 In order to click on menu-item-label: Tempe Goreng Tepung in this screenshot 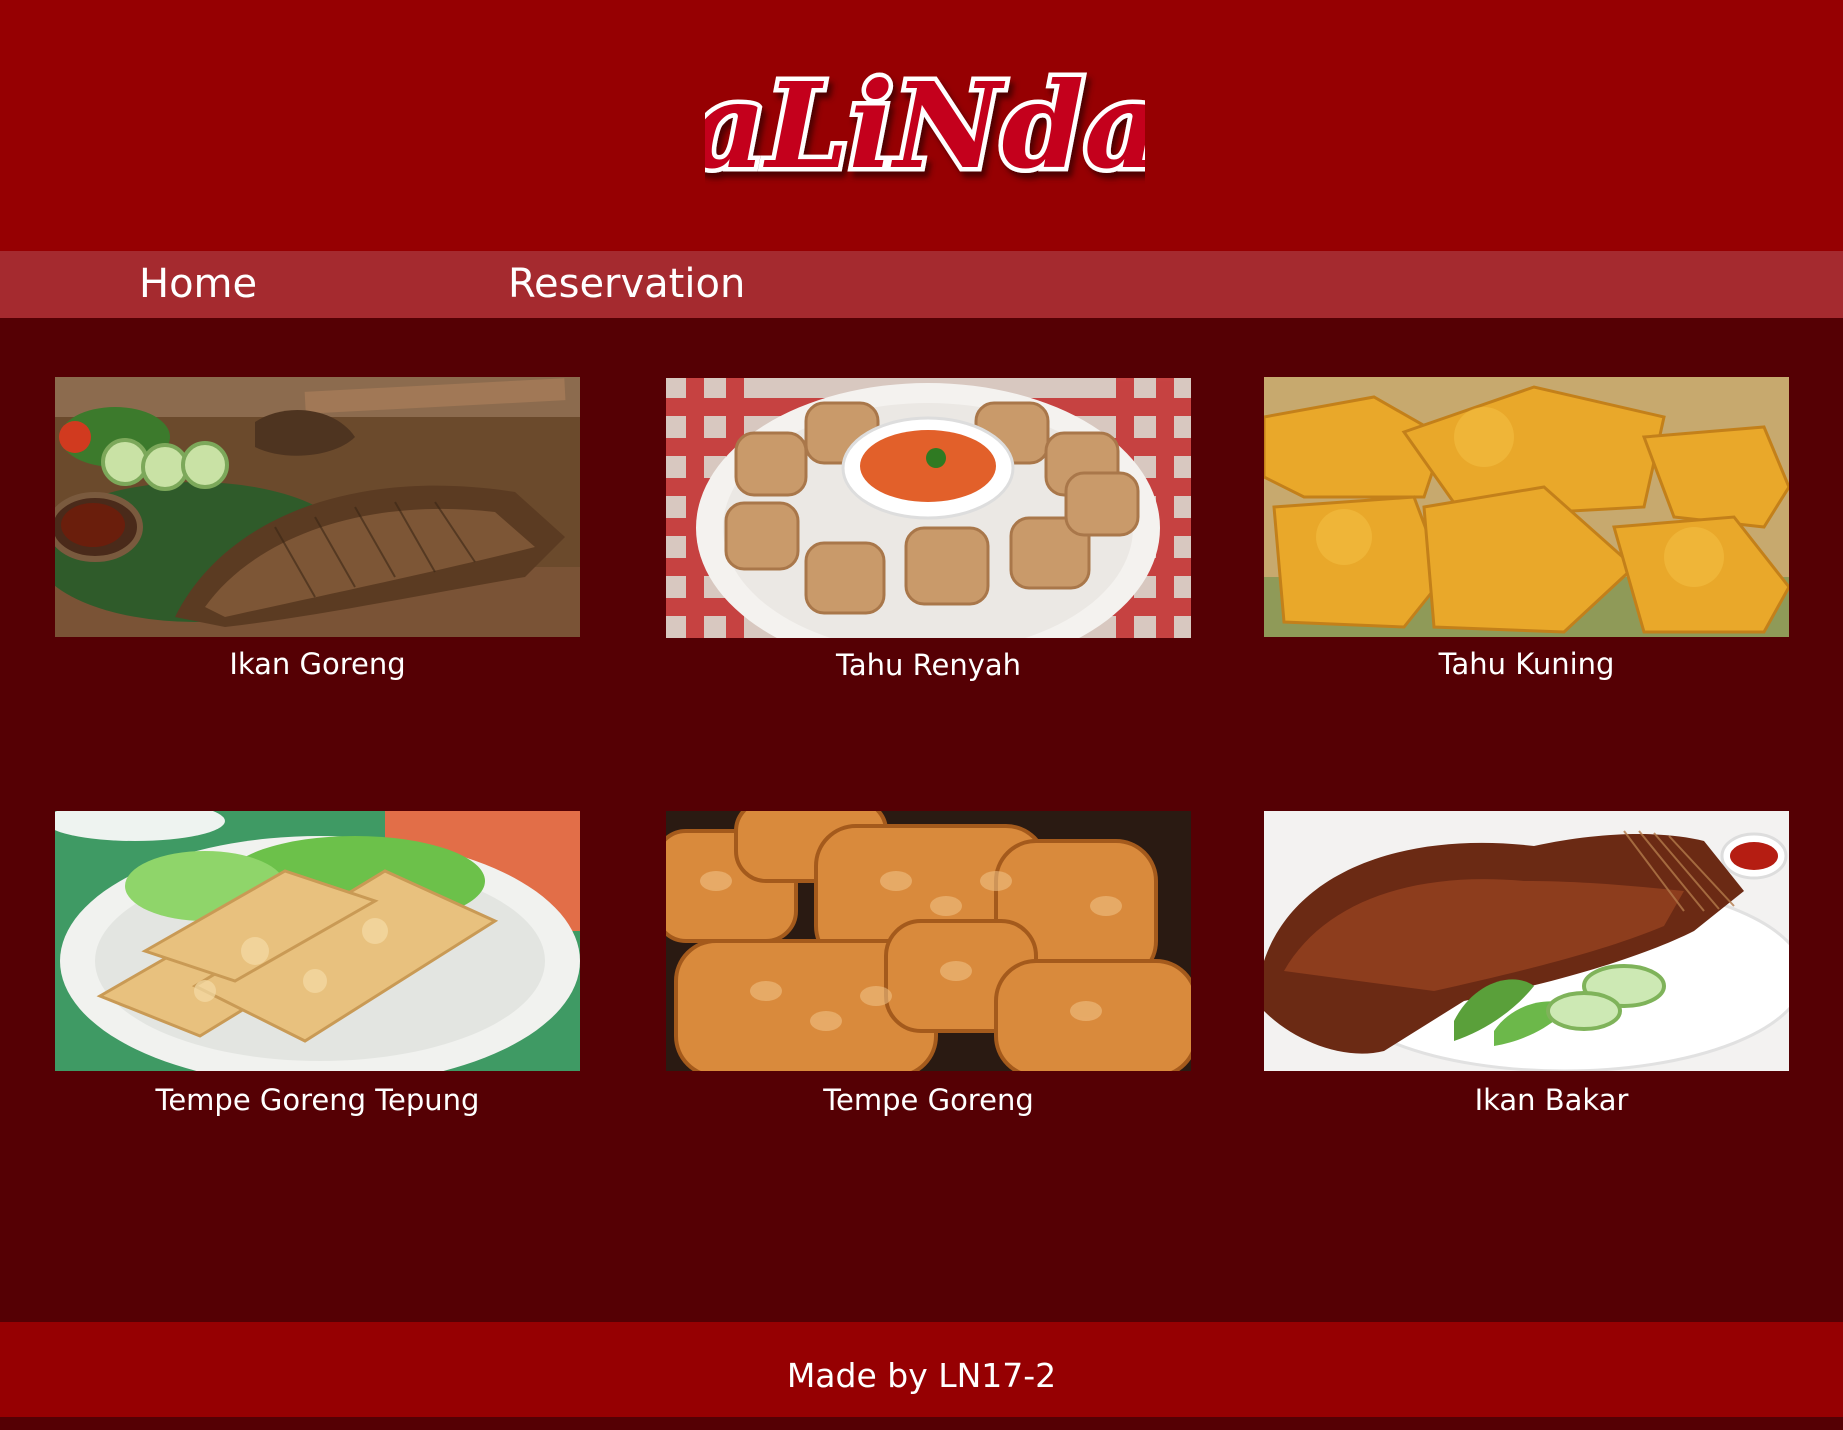, I will do `click(317, 1100)`.